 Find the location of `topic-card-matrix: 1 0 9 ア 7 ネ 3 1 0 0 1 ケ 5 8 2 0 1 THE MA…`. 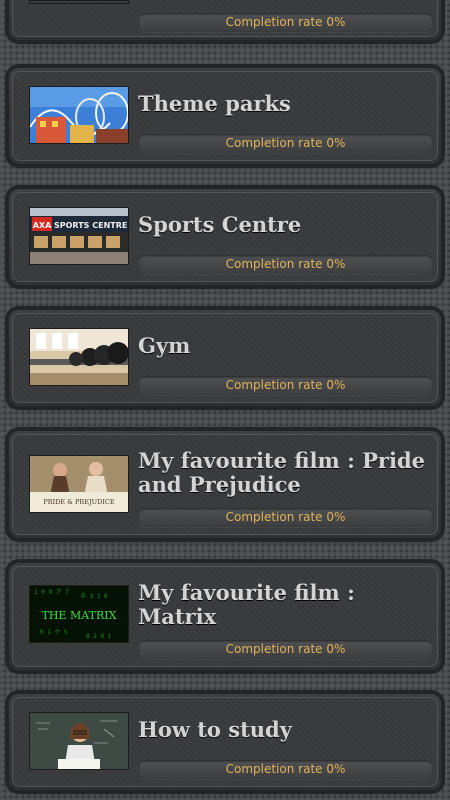

topic-card-matrix: 1 0 9 ア 7 ネ 3 1 0 0 1 ケ 5 8 2 0 1 THE MA… is located at coordinates (225, 616).